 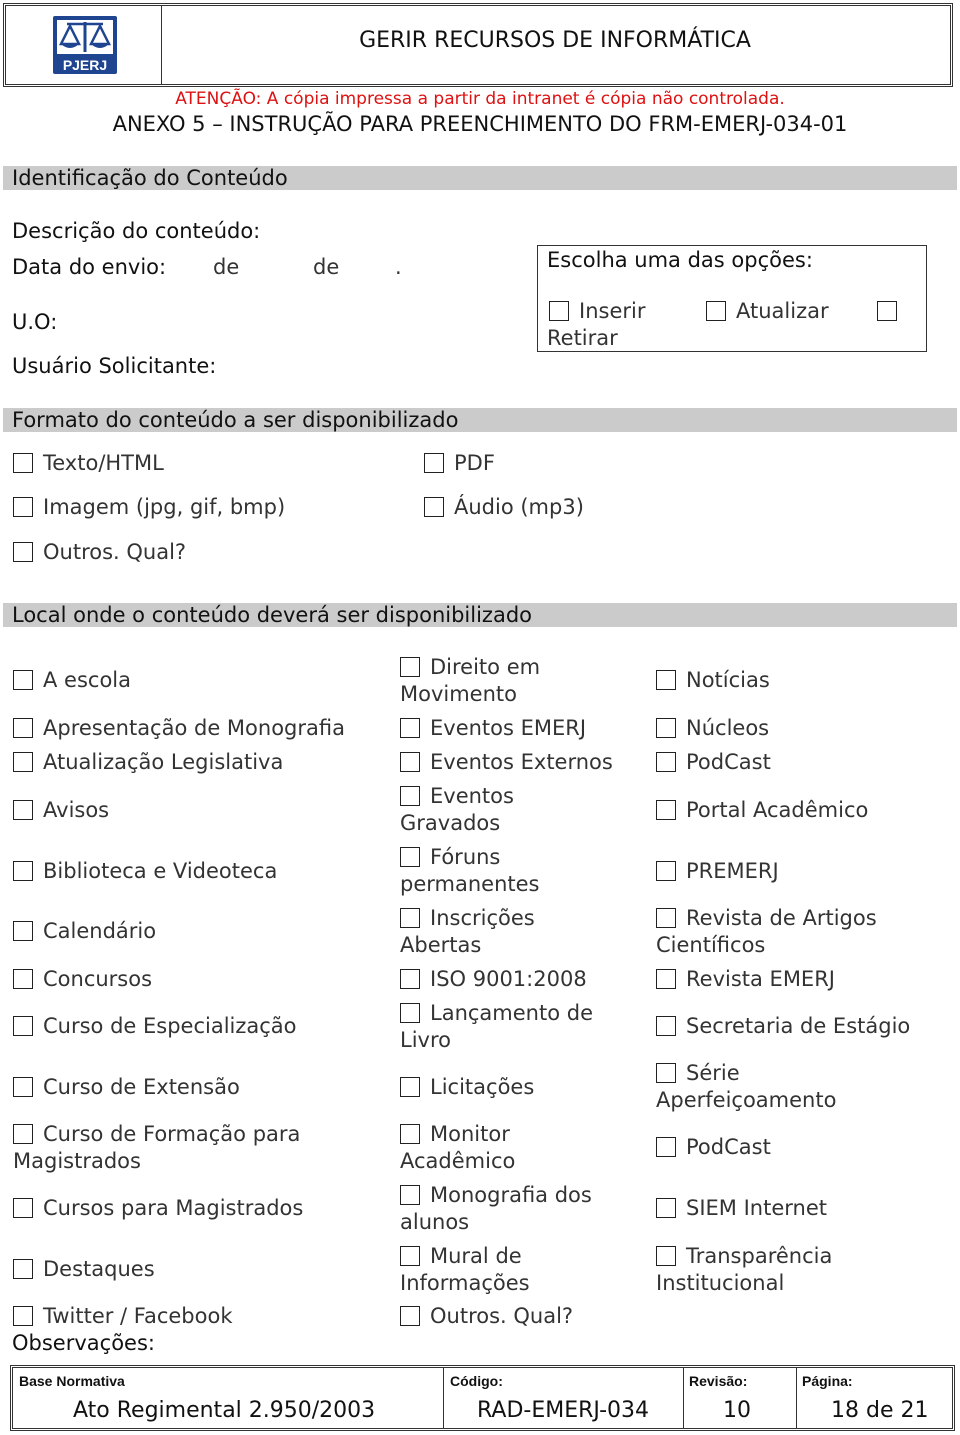 What do you see at coordinates (712, 728) in the screenshot?
I see `location-option-nucleos: Núcleos` at bounding box center [712, 728].